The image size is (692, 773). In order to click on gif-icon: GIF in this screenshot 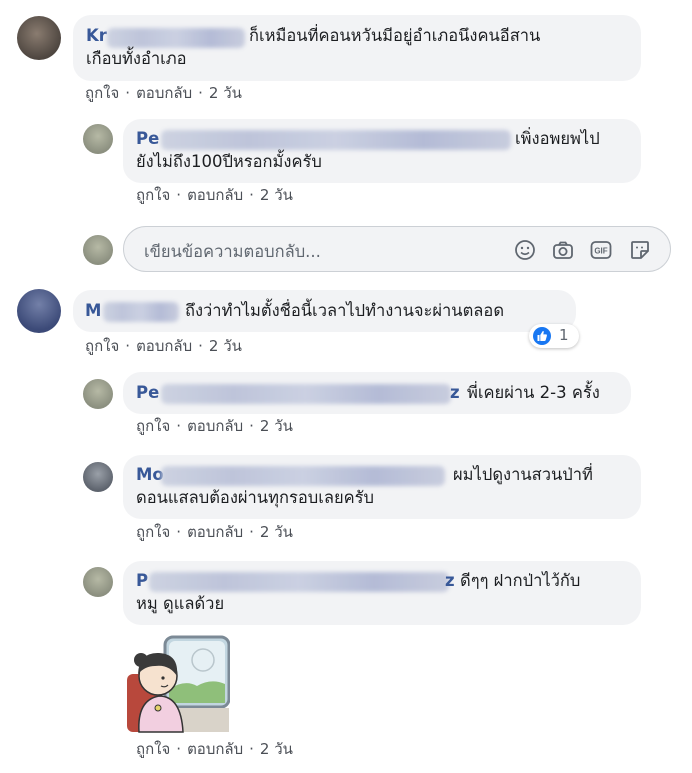, I will do `click(601, 250)`.